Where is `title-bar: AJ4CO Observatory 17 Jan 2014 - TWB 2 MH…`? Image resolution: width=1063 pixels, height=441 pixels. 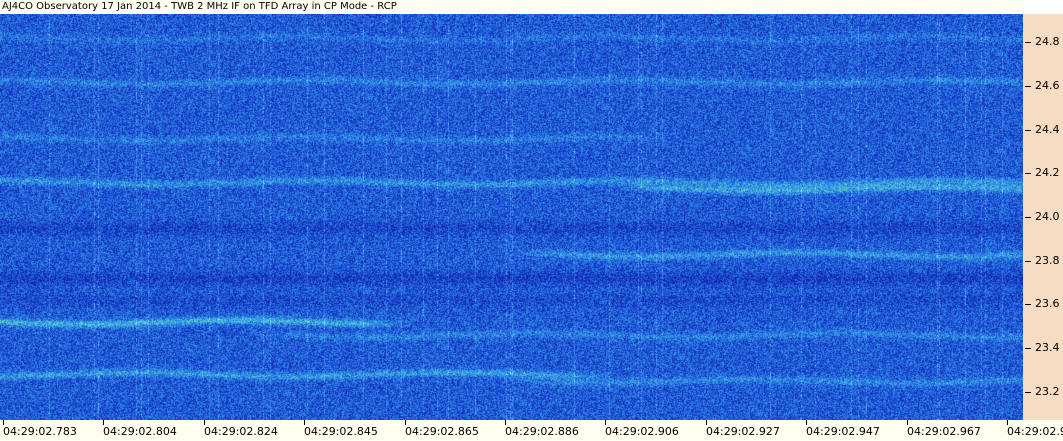
title-bar: AJ4CO Observatory 17 Jan 2014 - TWB 2 MH… is located at coordinates (511, 7).